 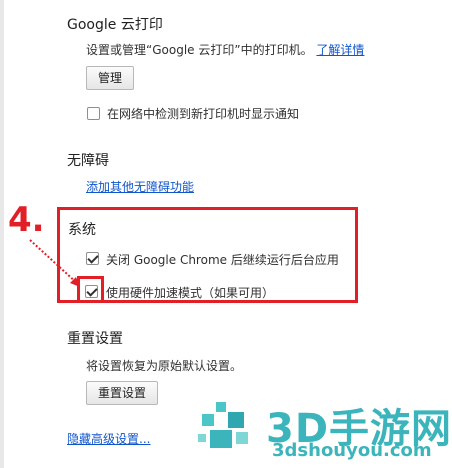 What do you see at coordinates (225, 429) in the screenshot?
I see `watermark-logo` at bounding box center [225, 429].